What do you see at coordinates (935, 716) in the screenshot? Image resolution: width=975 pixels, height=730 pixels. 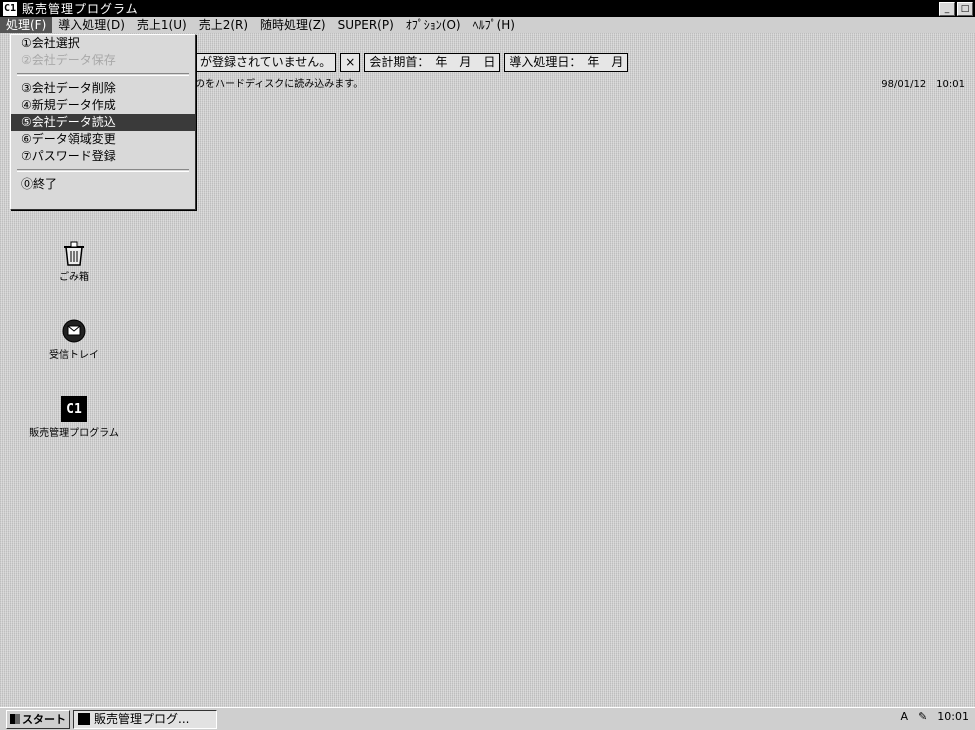 I see `system-tray: A ✎ 10:01` at bounding box center [935, 716].